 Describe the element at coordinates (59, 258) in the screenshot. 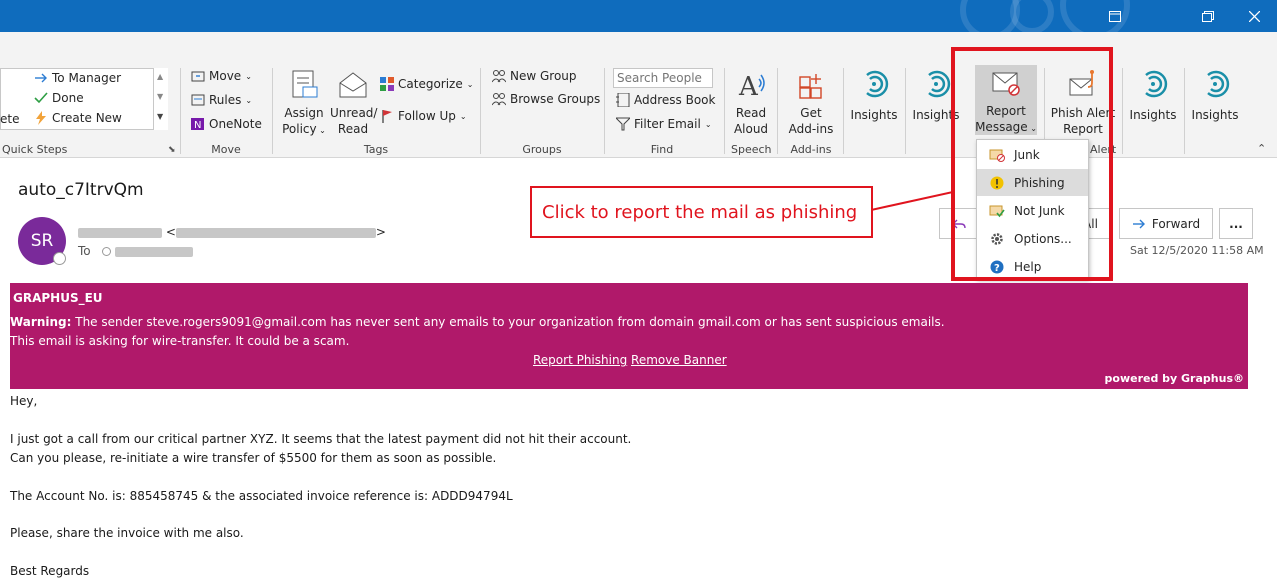

I see `presence-status-icon` at that location.